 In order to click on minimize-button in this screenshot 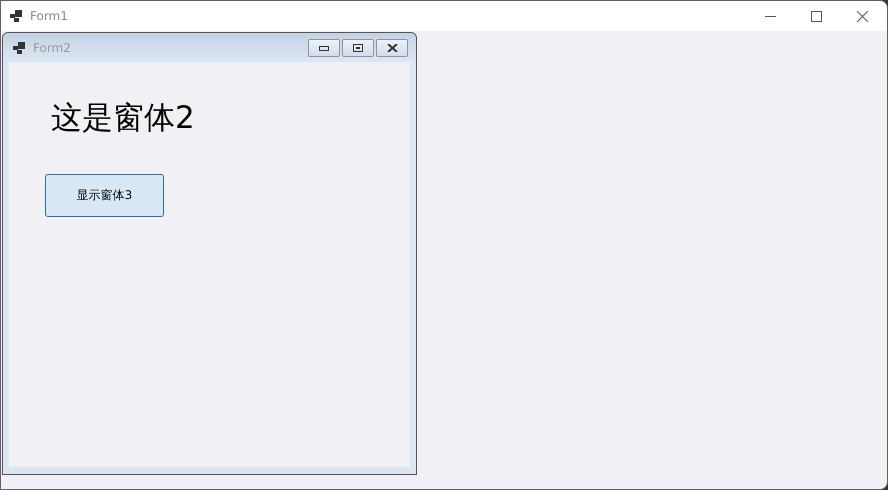, I will do `click(324, 47)`.